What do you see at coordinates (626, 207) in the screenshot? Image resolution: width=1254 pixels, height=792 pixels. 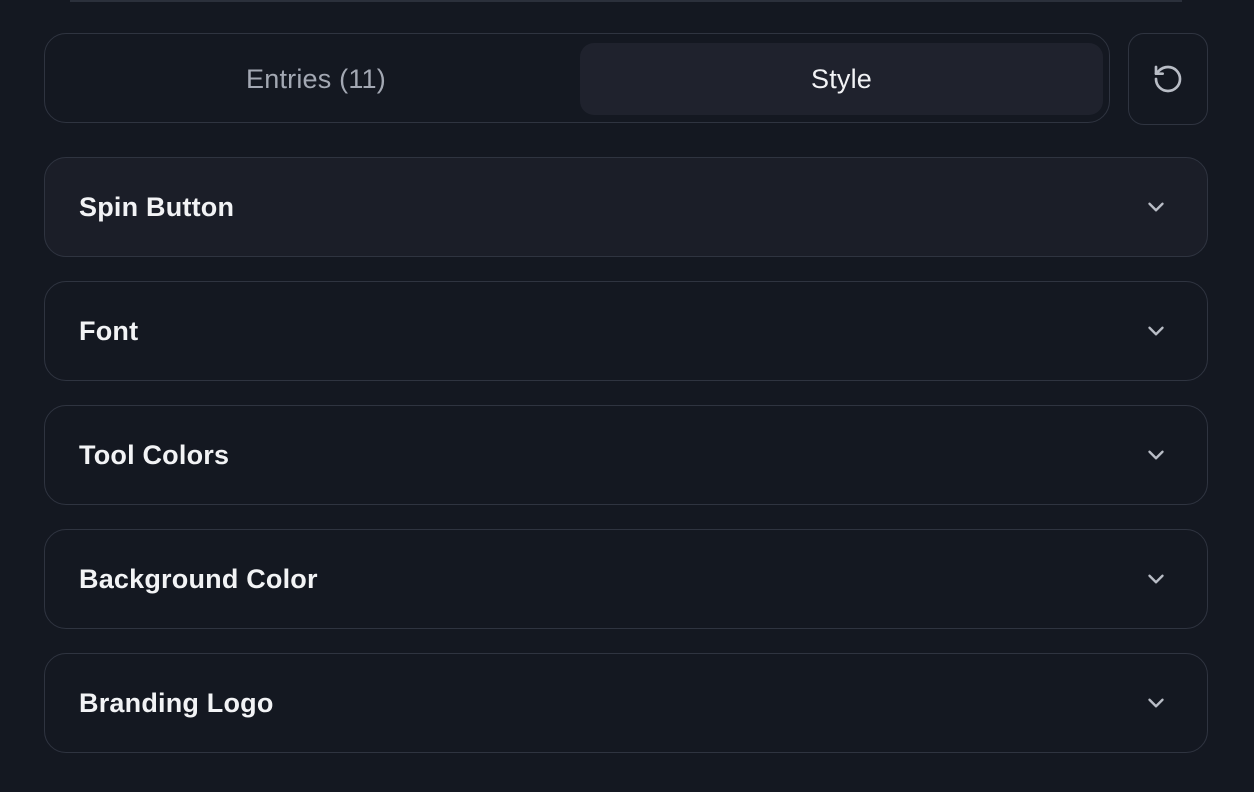 I see `section-spin-button: Spin Button` at bounding box center [626, 207].